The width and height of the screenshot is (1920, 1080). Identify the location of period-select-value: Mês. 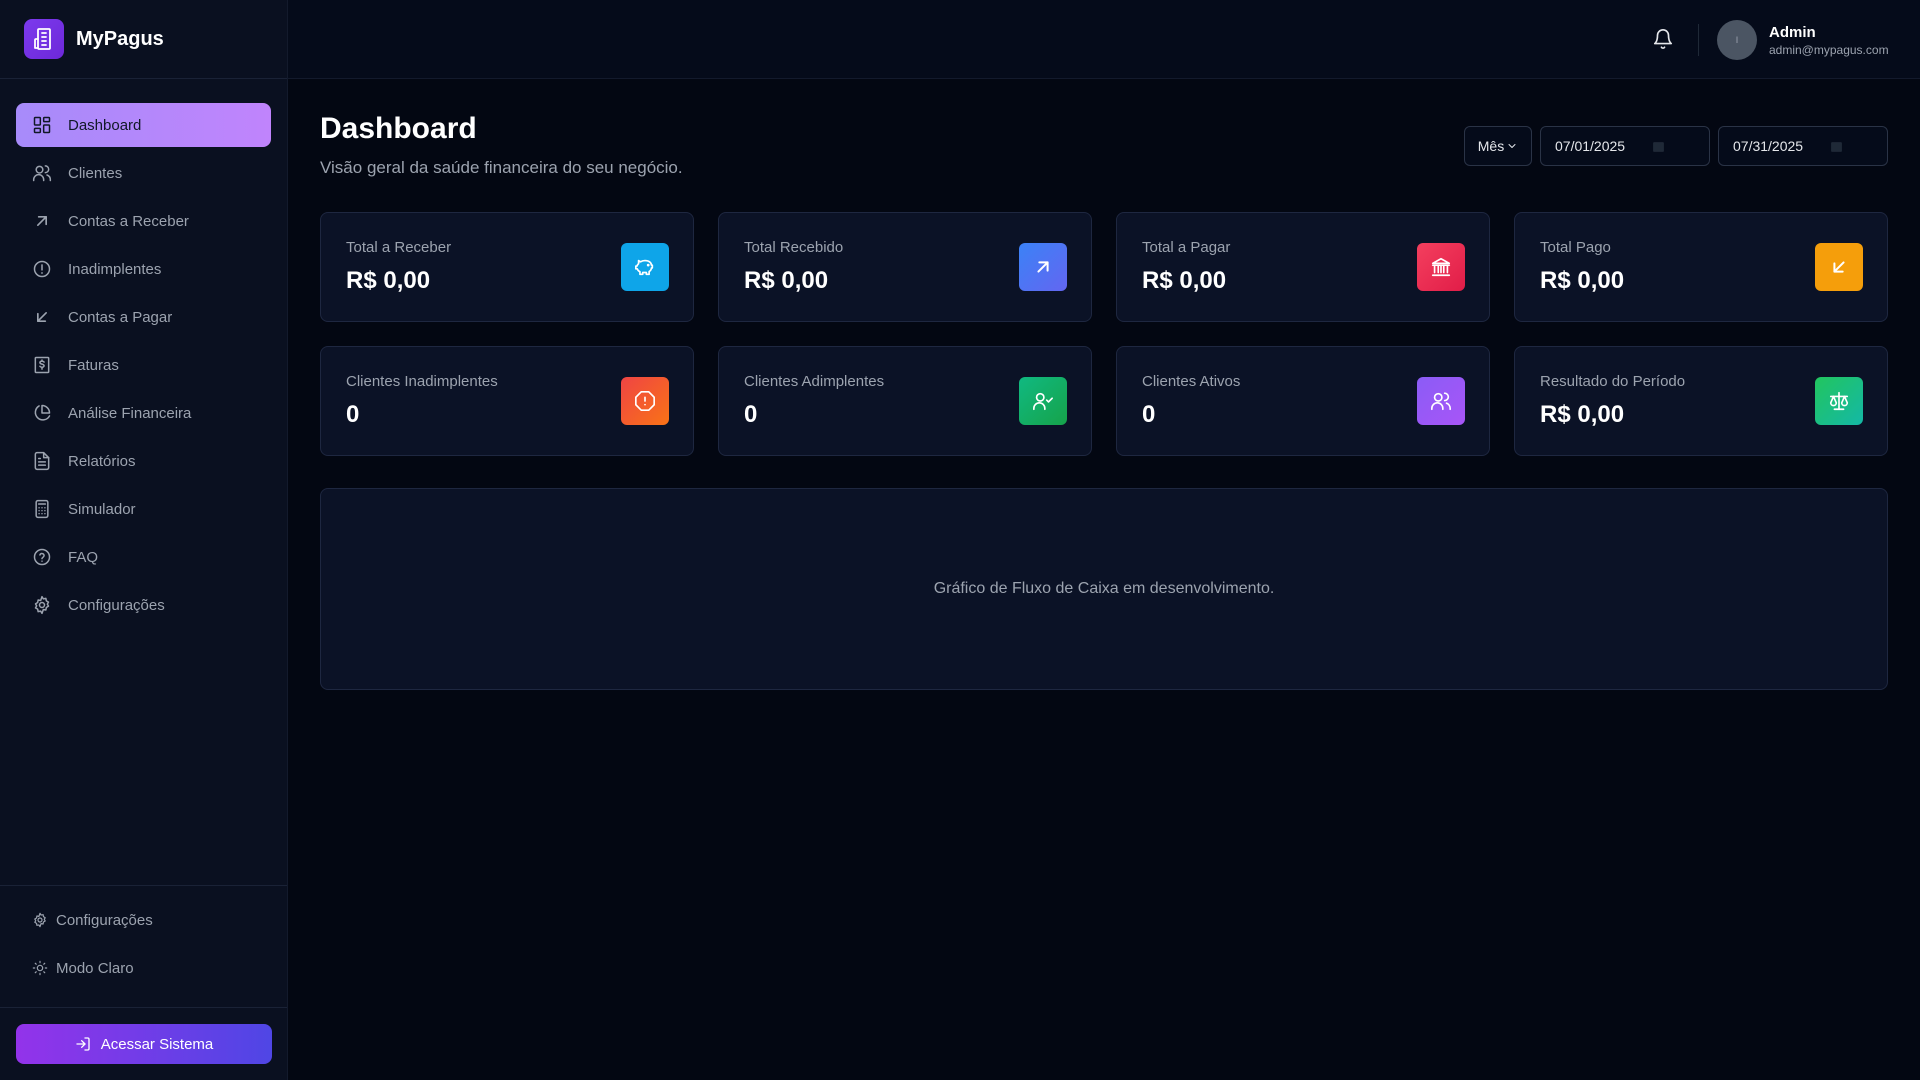
(1491, 146).